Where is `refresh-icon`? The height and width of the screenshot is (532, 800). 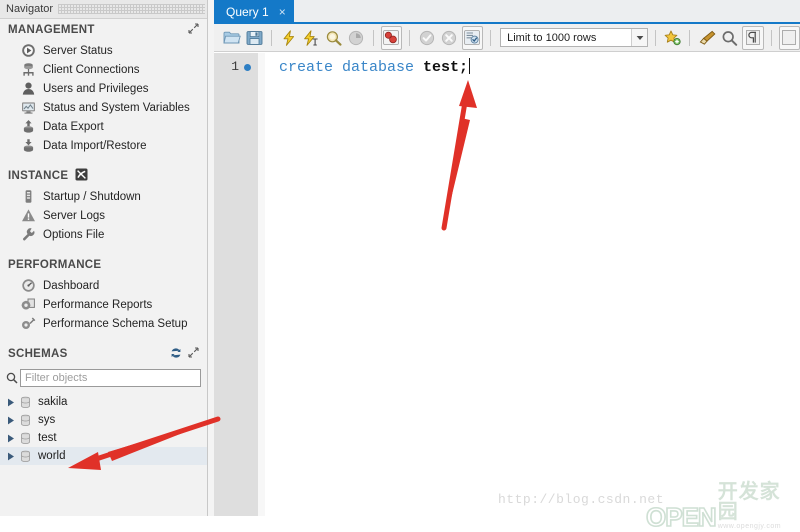
refresh-icon is located at coordinates (176, 354).